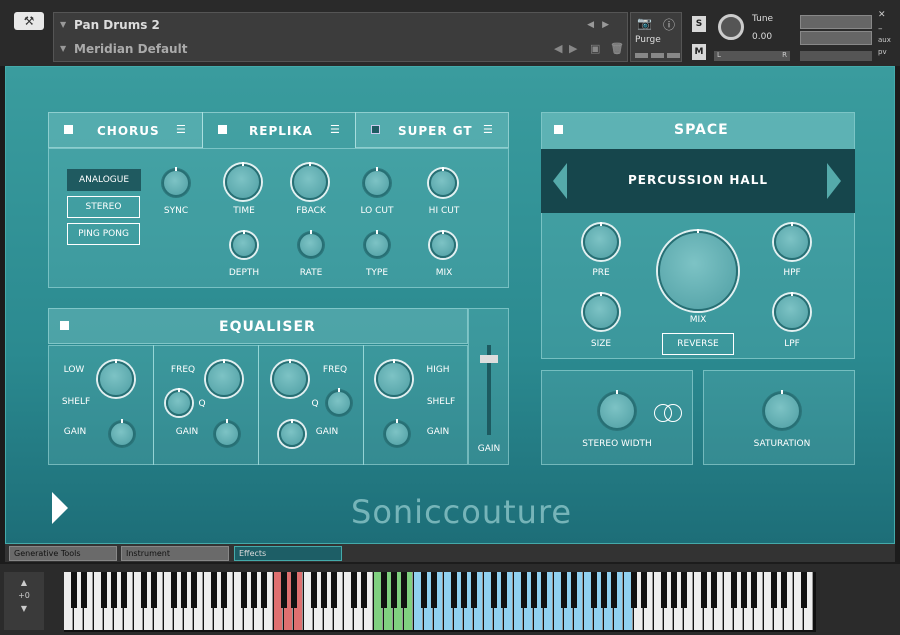 The height and width of the screenshot is (635, 900). Describe the element at coordinates (377, 182) in the screenshot. I see `lo-cut-knob` at that location.